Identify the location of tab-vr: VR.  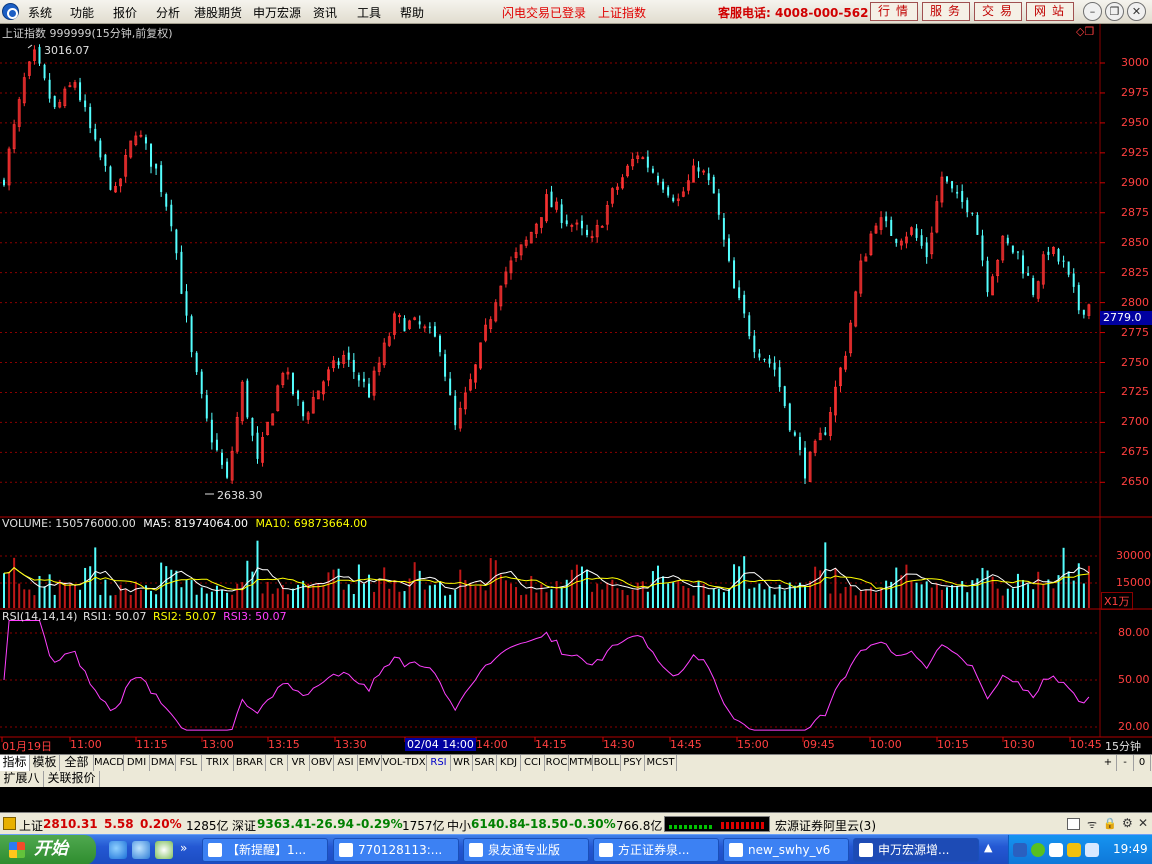
(299, 763).